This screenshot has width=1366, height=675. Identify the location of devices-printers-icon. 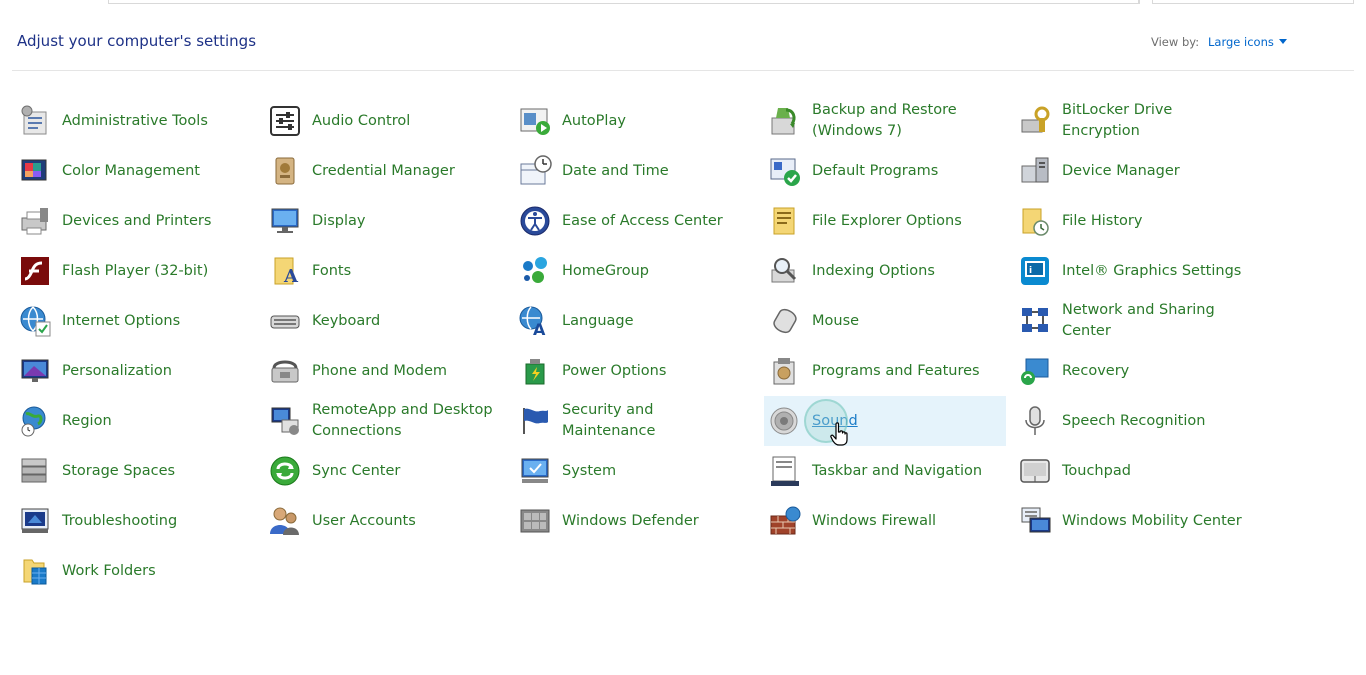
(35, 221).